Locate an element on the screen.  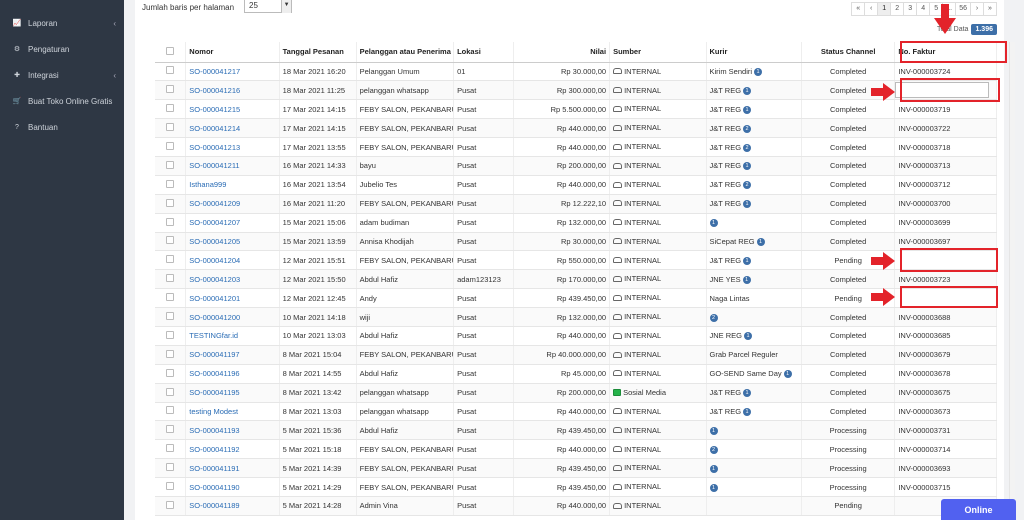
sidebar-item-pengaturan: ⚙ Pengaturan is located at coordinates (62, 49).